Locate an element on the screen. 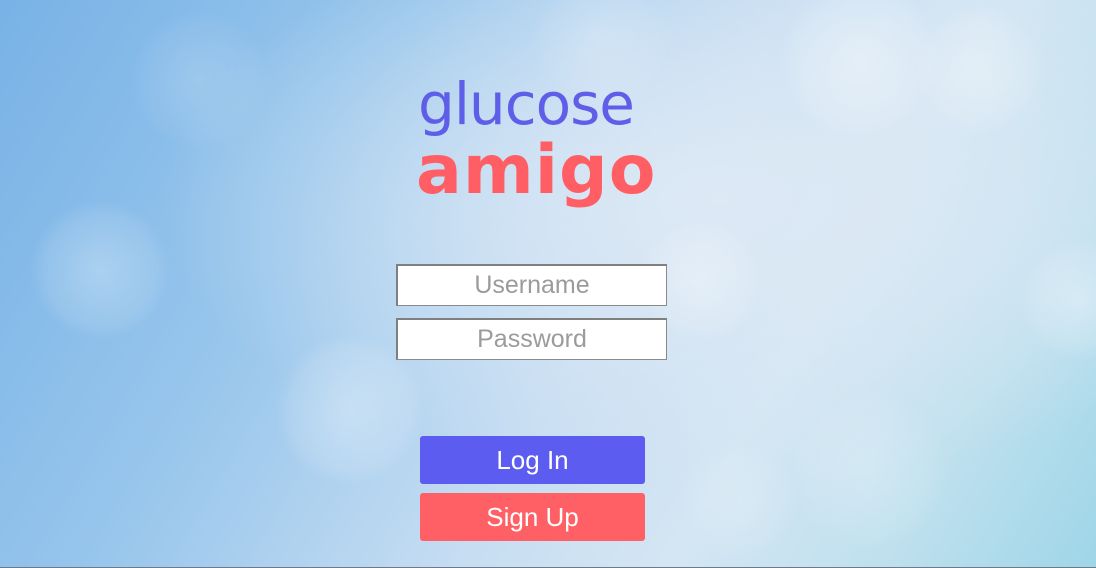 This screenshot has height=568, width=1096. app-logo: glucose amigo is located at coordinates (536, 145).